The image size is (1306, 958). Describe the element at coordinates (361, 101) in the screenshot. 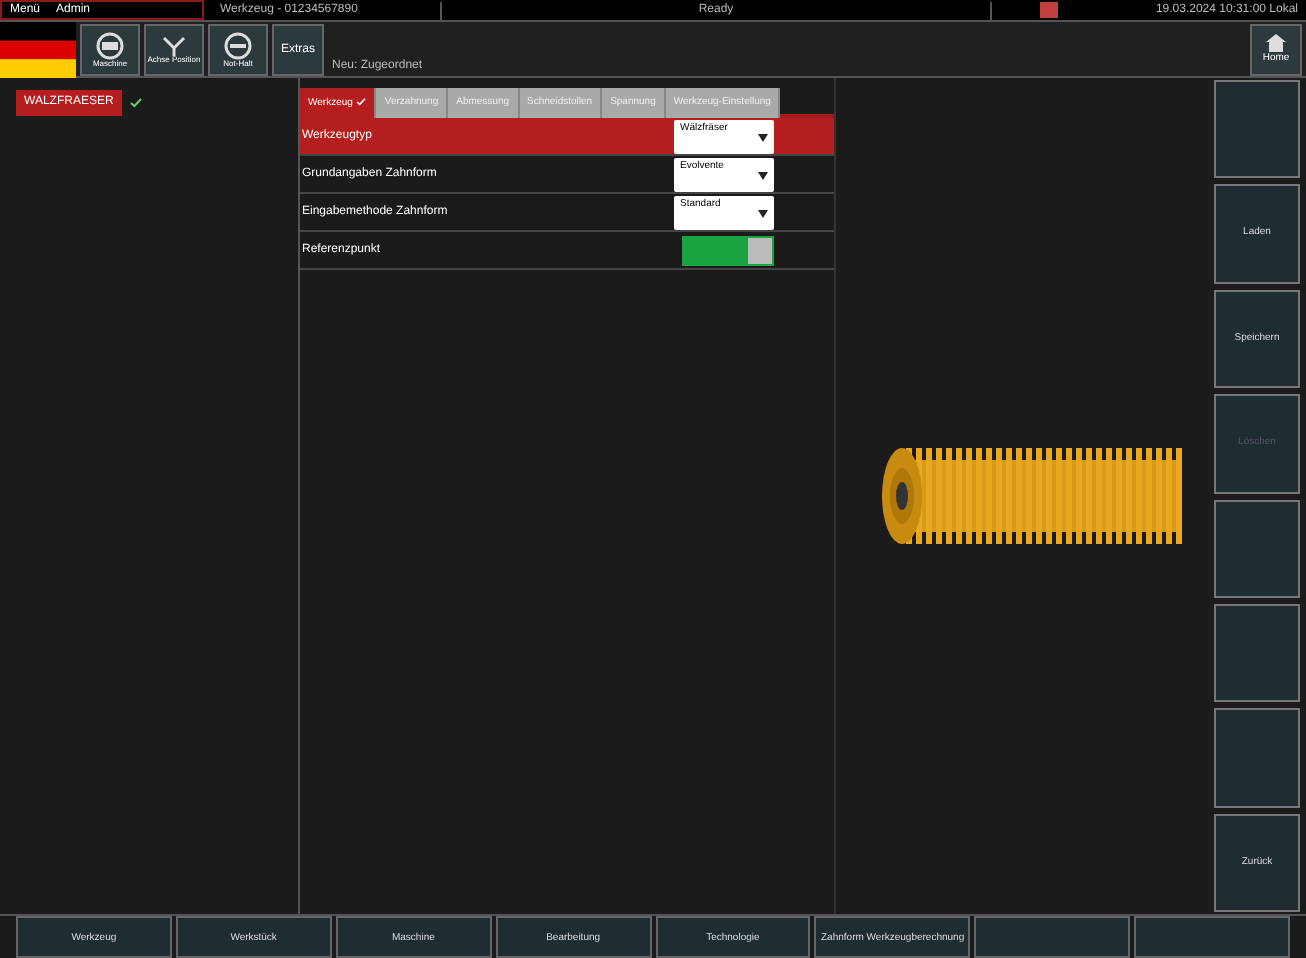

I see `check-icon` at that location.